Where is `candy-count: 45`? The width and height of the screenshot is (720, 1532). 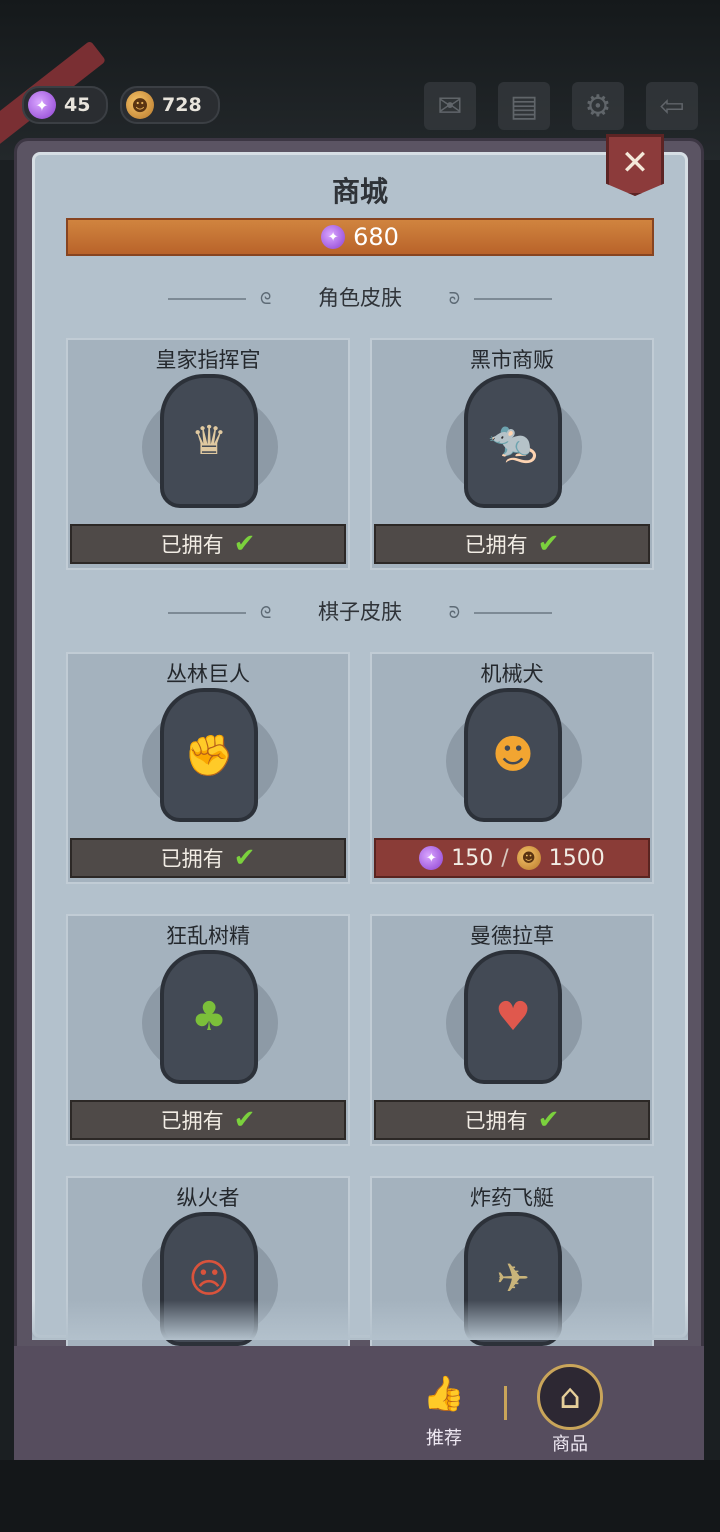 candy-count: 45 is located at coordinates (77, 105).